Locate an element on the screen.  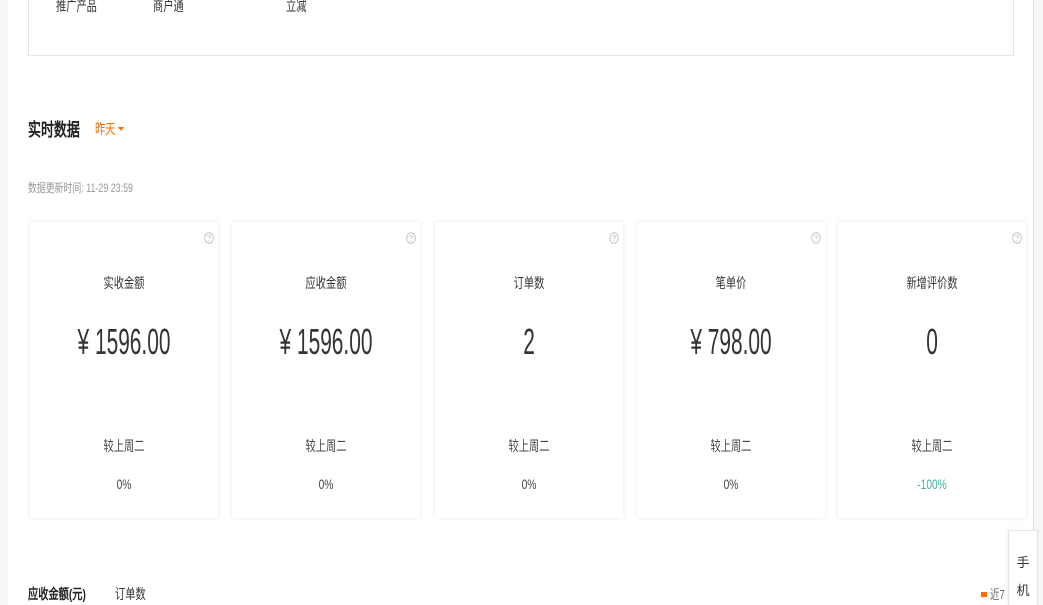
metric-card-actual-revenue: 实收金额 ¥ 1596.00 较上周二 0% is located at coordinates (124, 370).